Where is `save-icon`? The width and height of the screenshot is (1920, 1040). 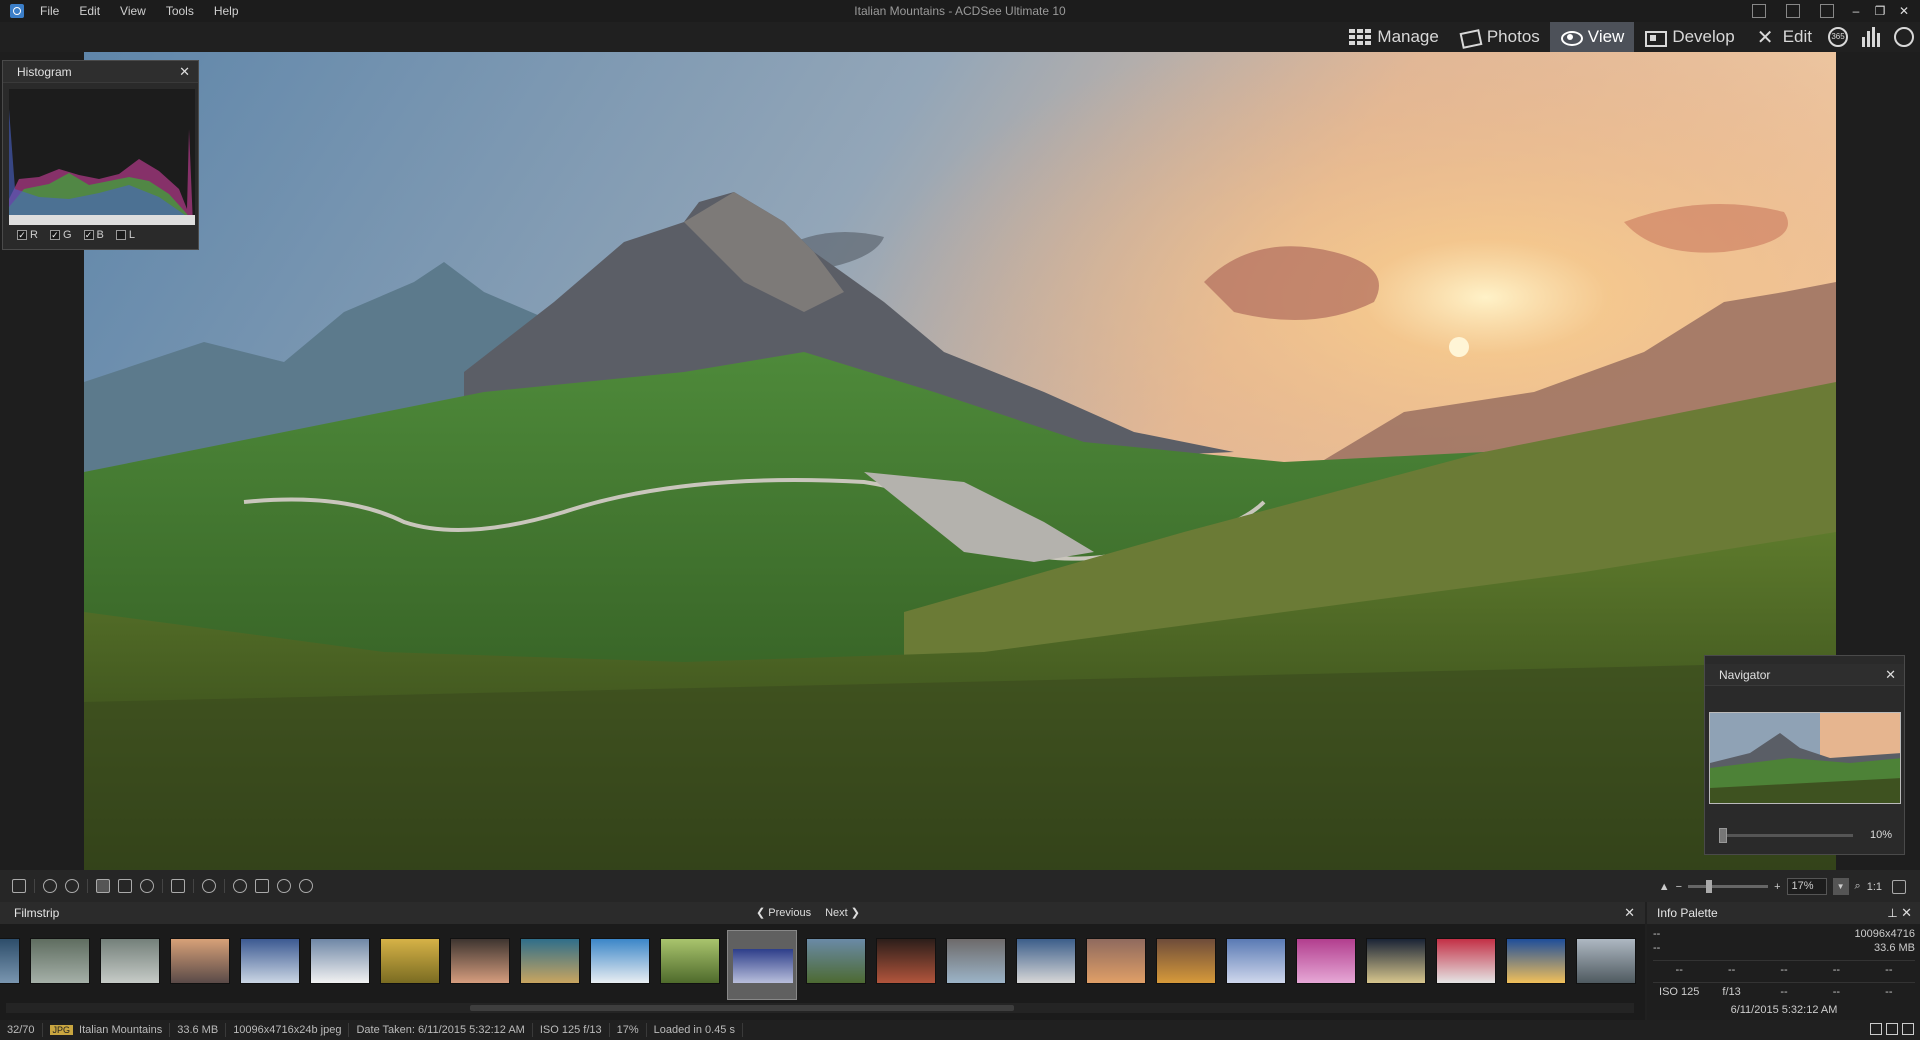 save-icon is located at coordinates (19, 886).